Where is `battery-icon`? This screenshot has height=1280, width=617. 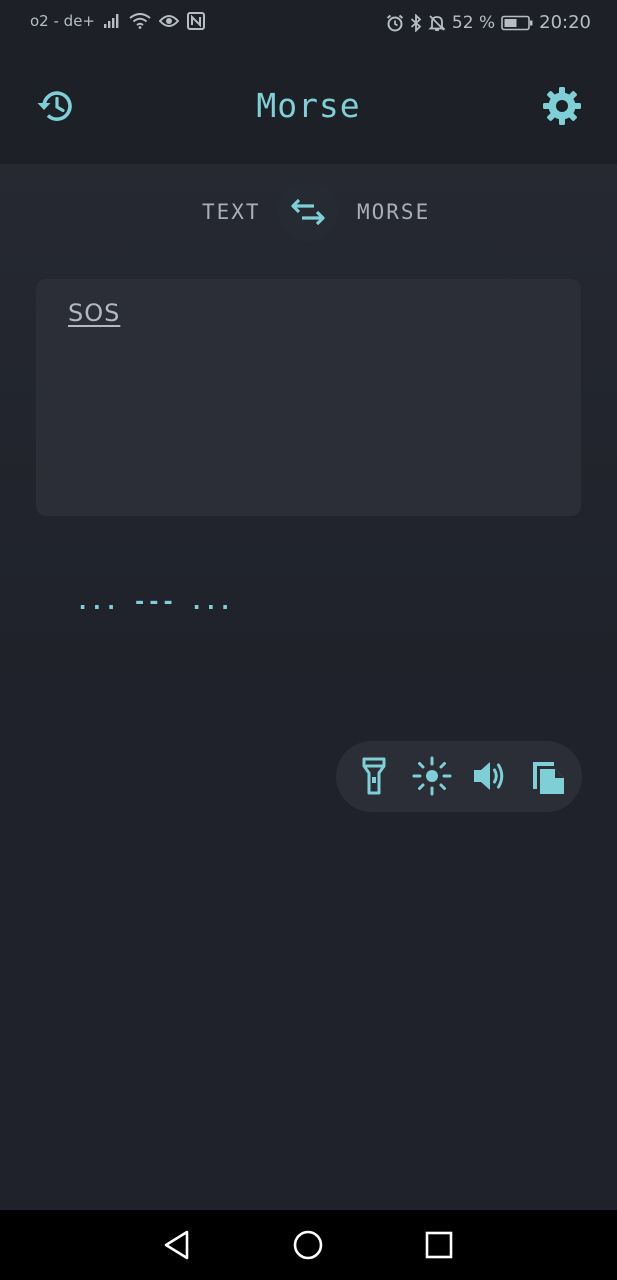
battery-icon is located at coordinates (517, 23).